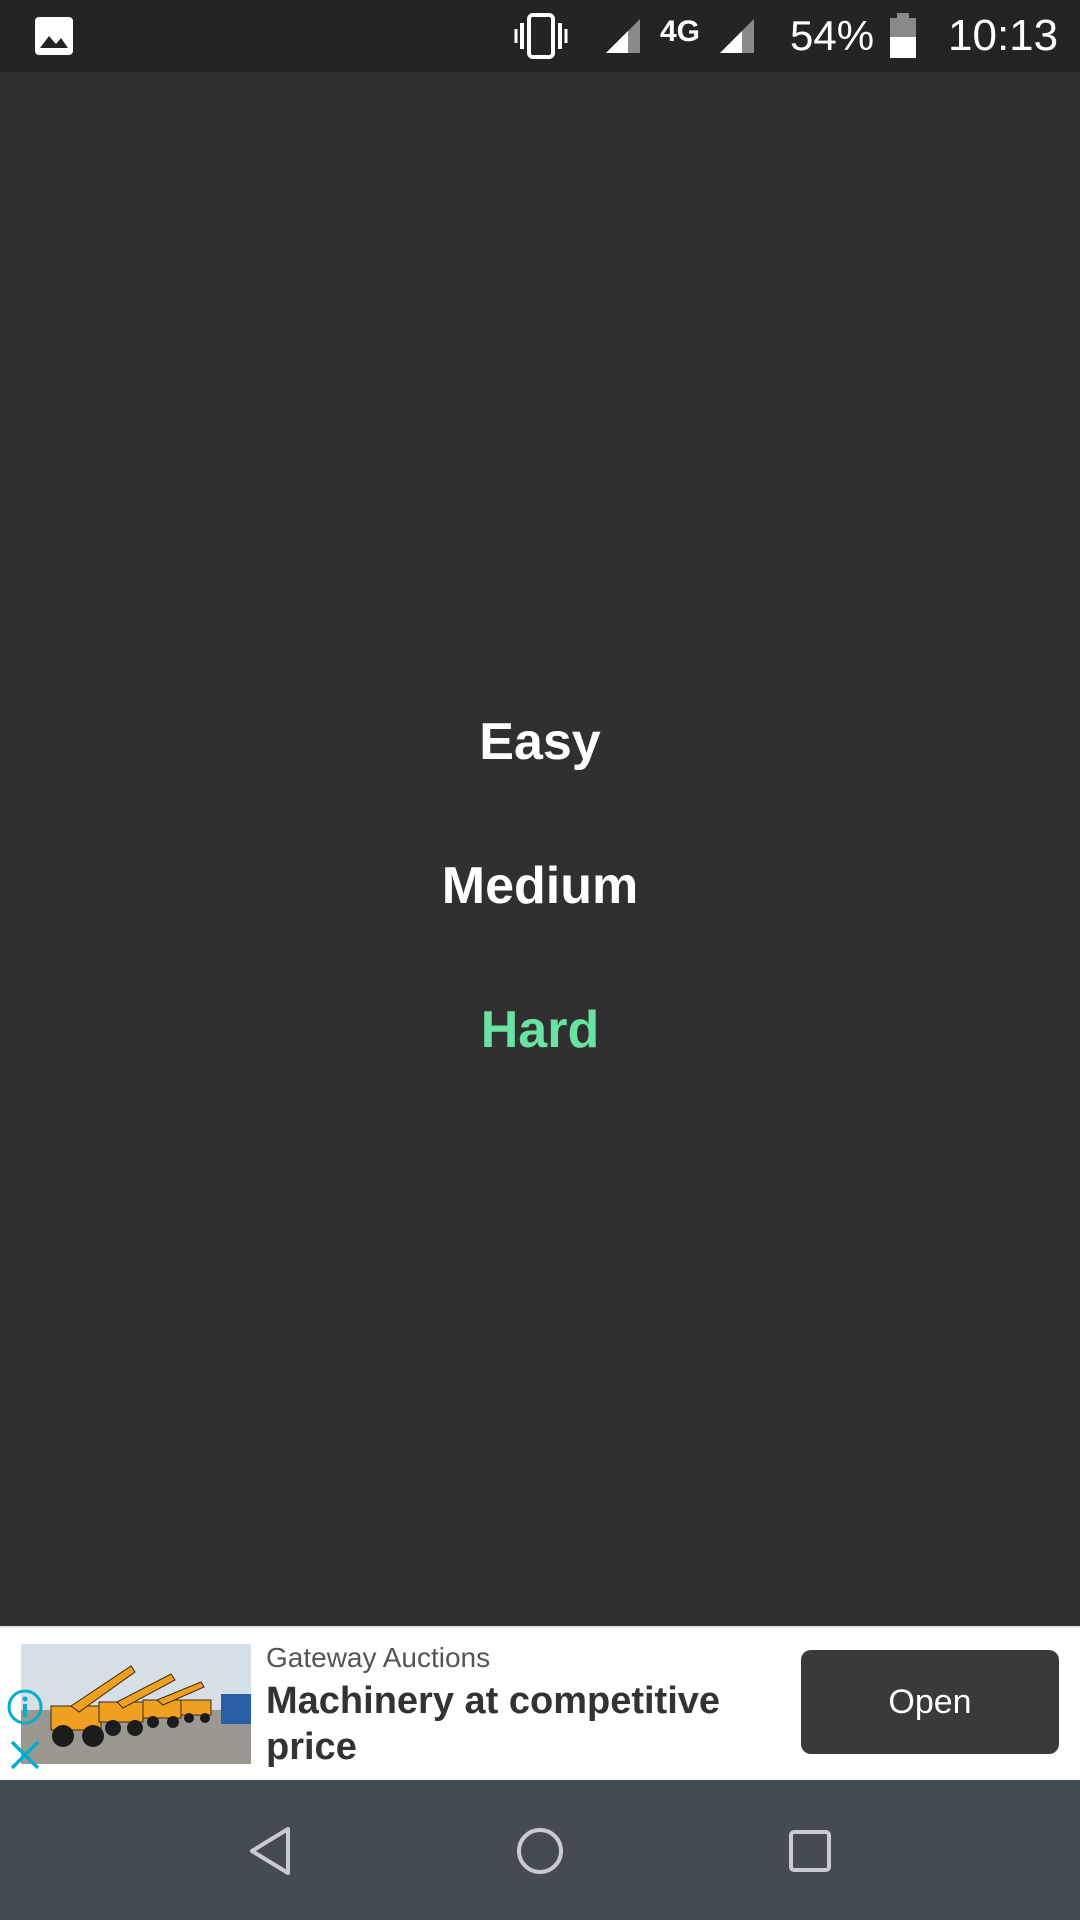 Image resolution: width=1080 pixels, height=1920 pixels. What do you see at coordinates (903, 36) in the screenshot?
I see `battery-icon` at bounding box center [903, 36].